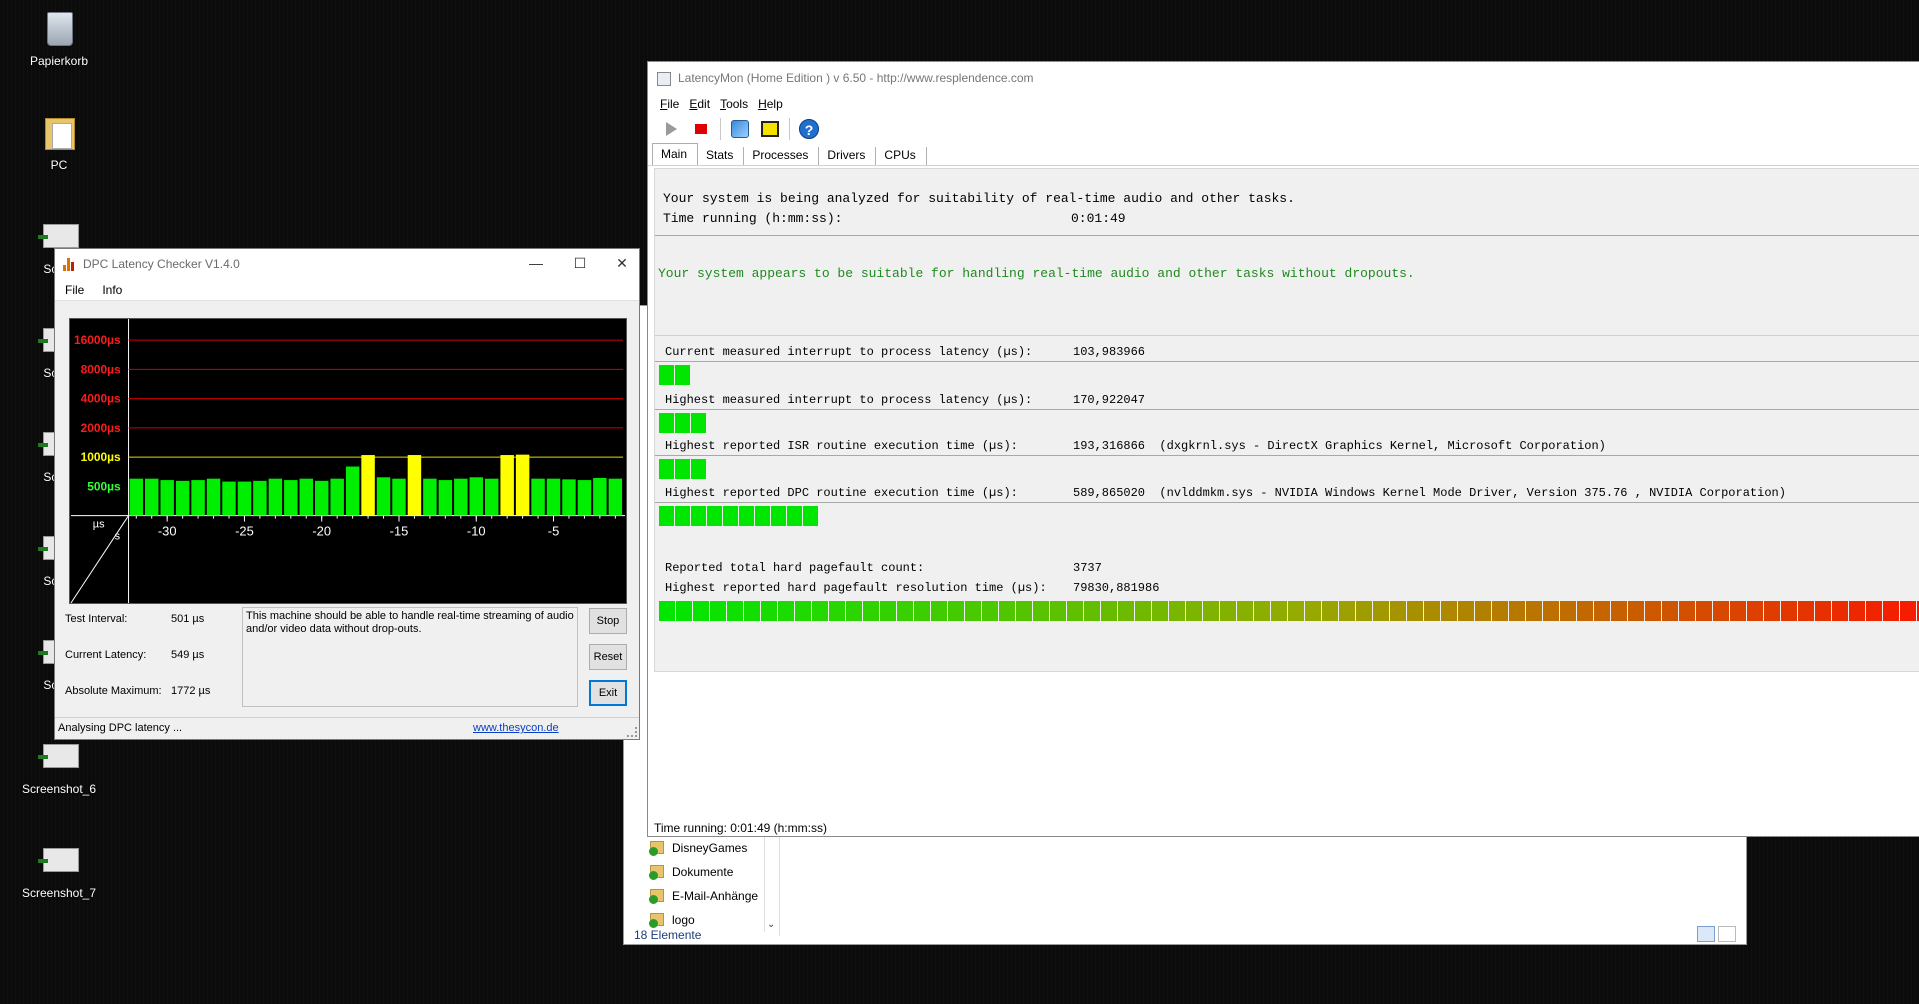  Describe the element at coordinates (99, 525) in the screenshot. I see `corner-unit-top: µs` at that location.